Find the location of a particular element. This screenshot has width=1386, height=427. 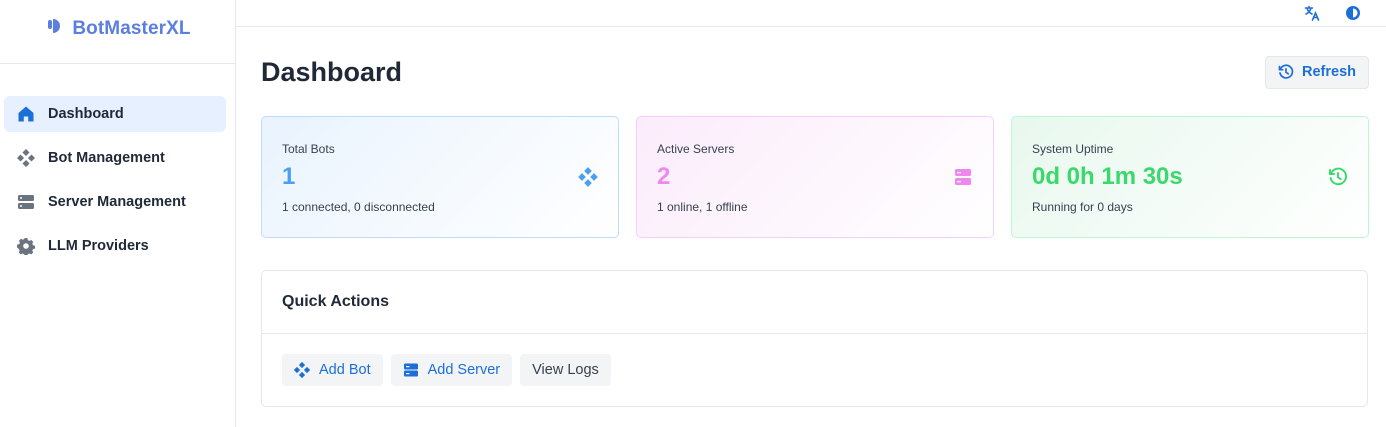

stat-value: 2 is located at coordinates (664, 176).